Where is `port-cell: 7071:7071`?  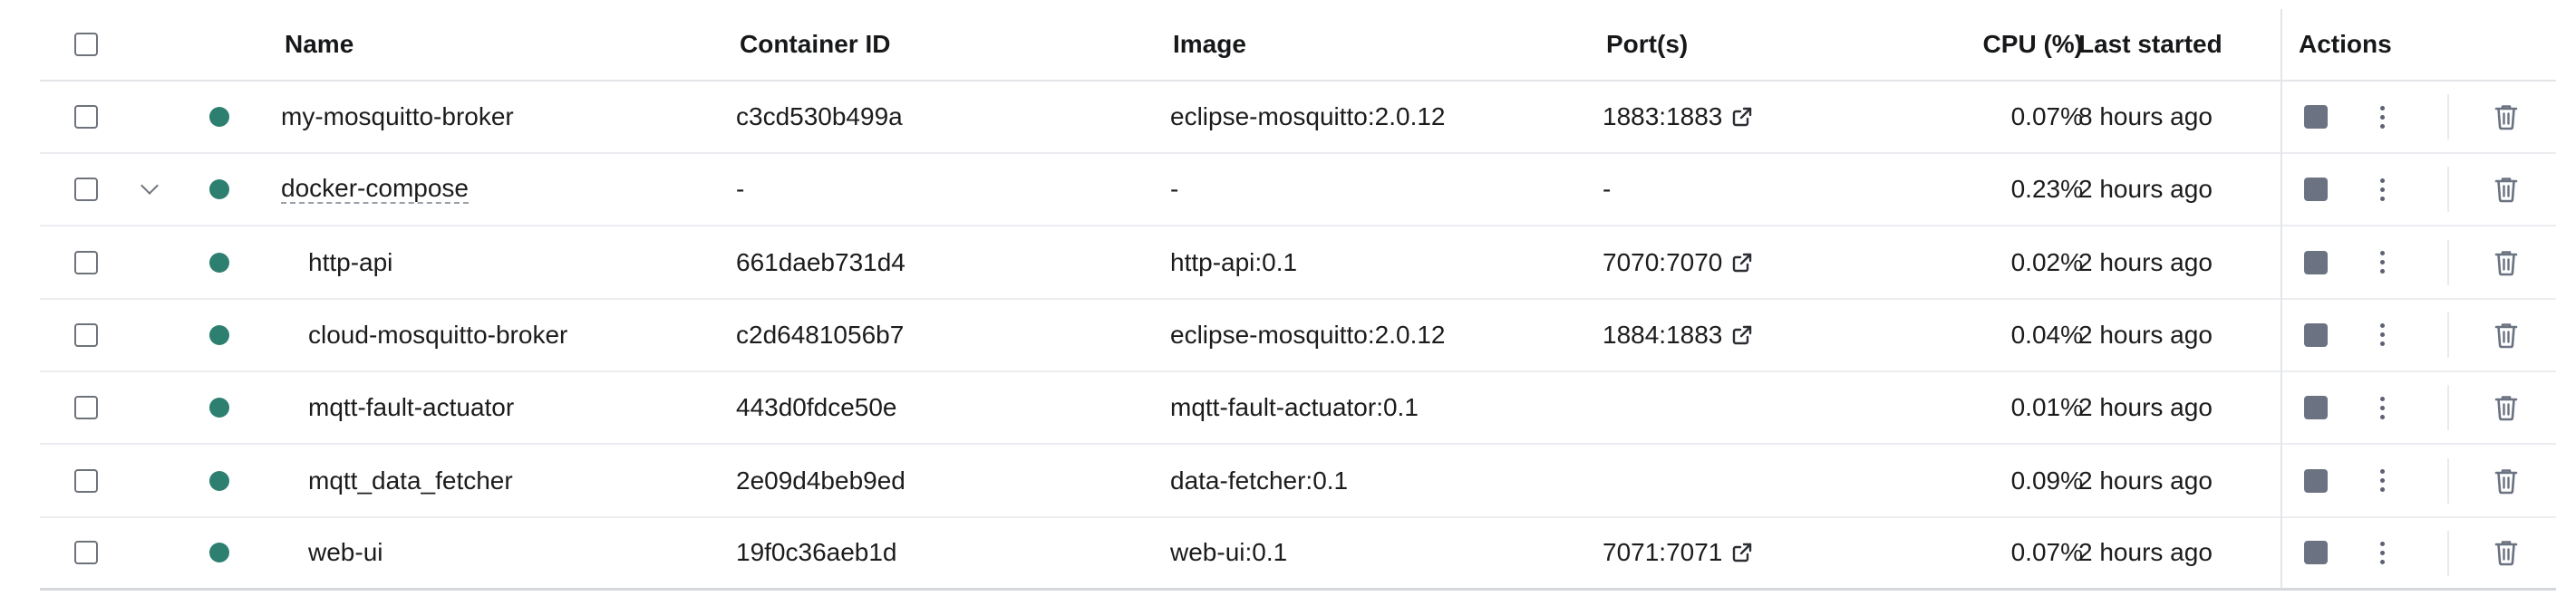 port-cell: 7071:7071 is located at coordinates (1678, 553).